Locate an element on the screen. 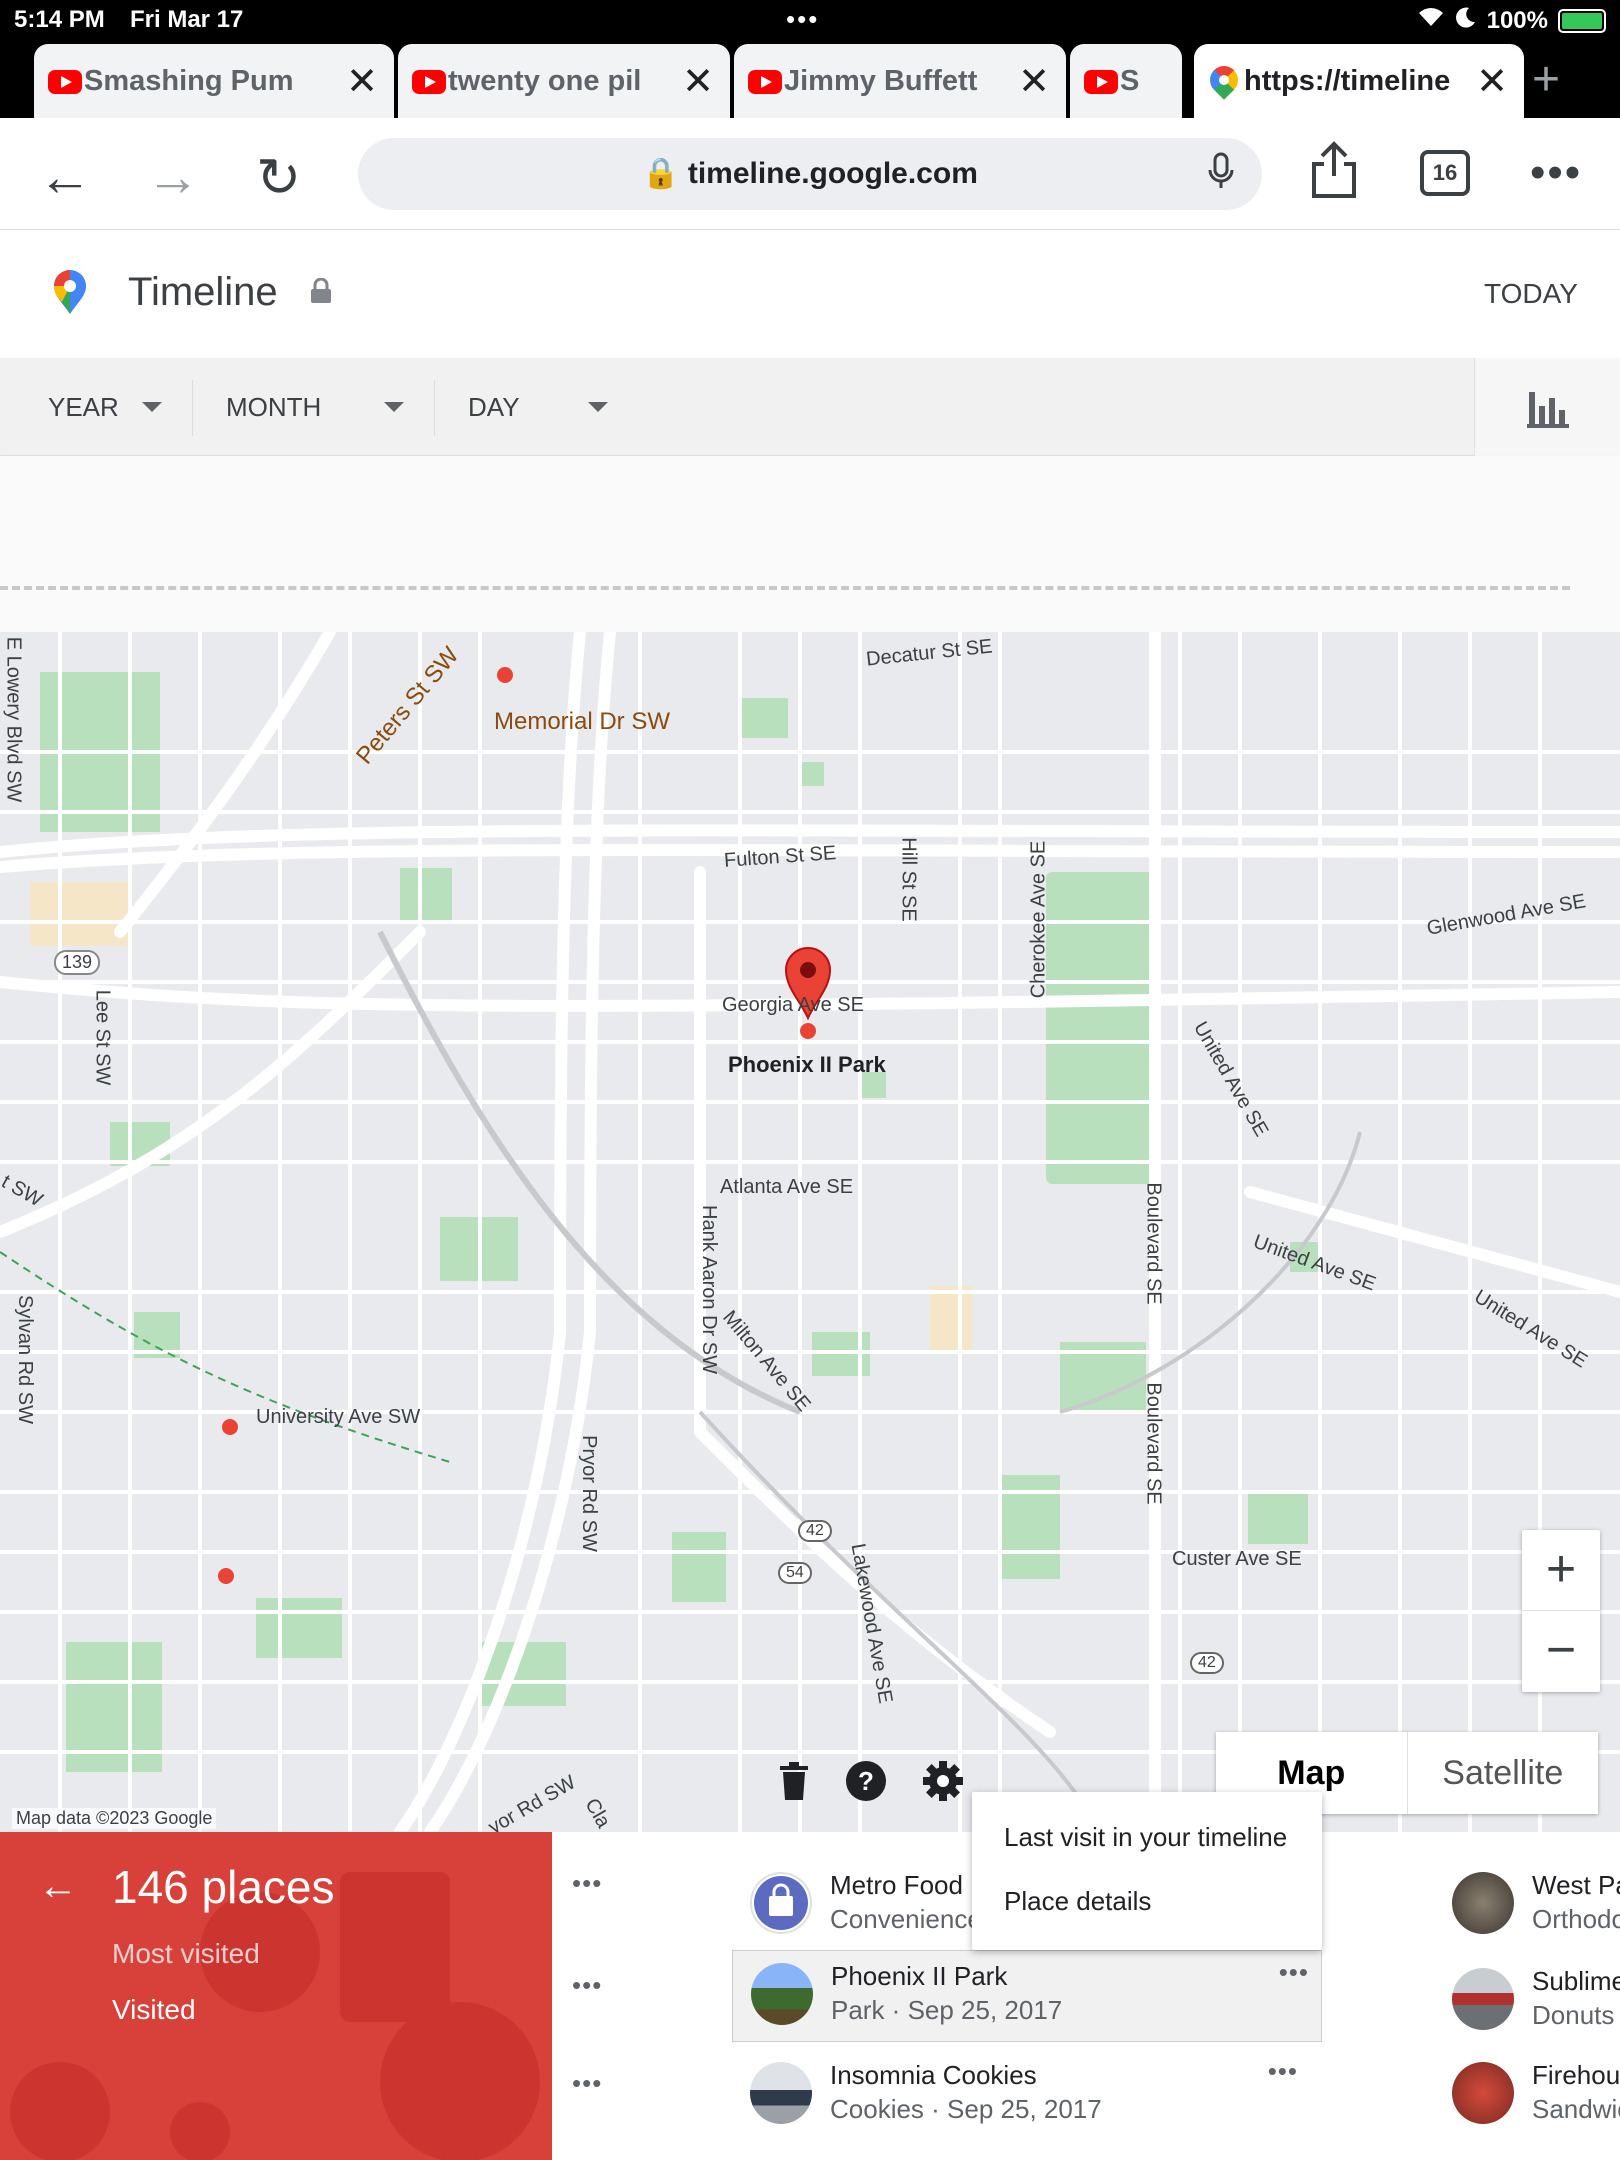  place-subtitle: Park · Sep 25, 2017 is located at coordinates (947, 2010).